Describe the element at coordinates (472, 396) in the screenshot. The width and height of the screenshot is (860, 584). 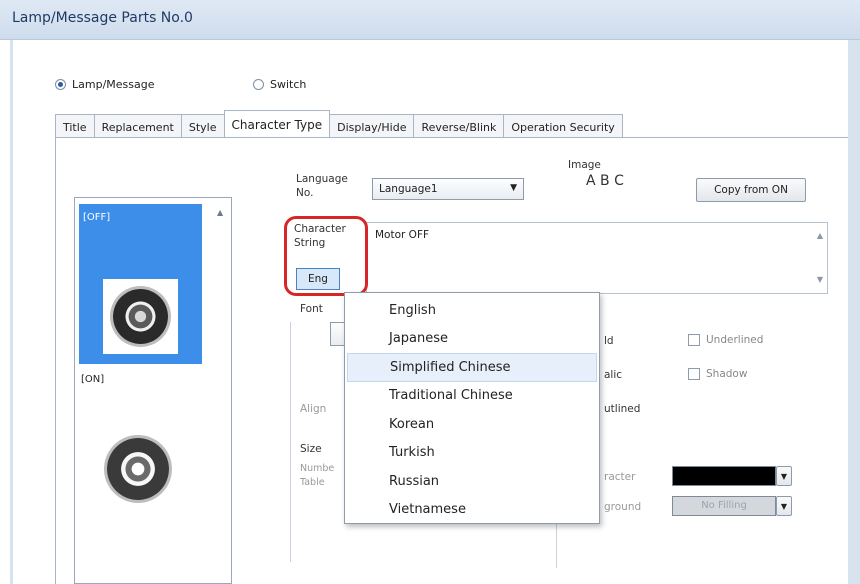
I see `menu-item-traditional-chinese: Traditional Chinese` at that location.